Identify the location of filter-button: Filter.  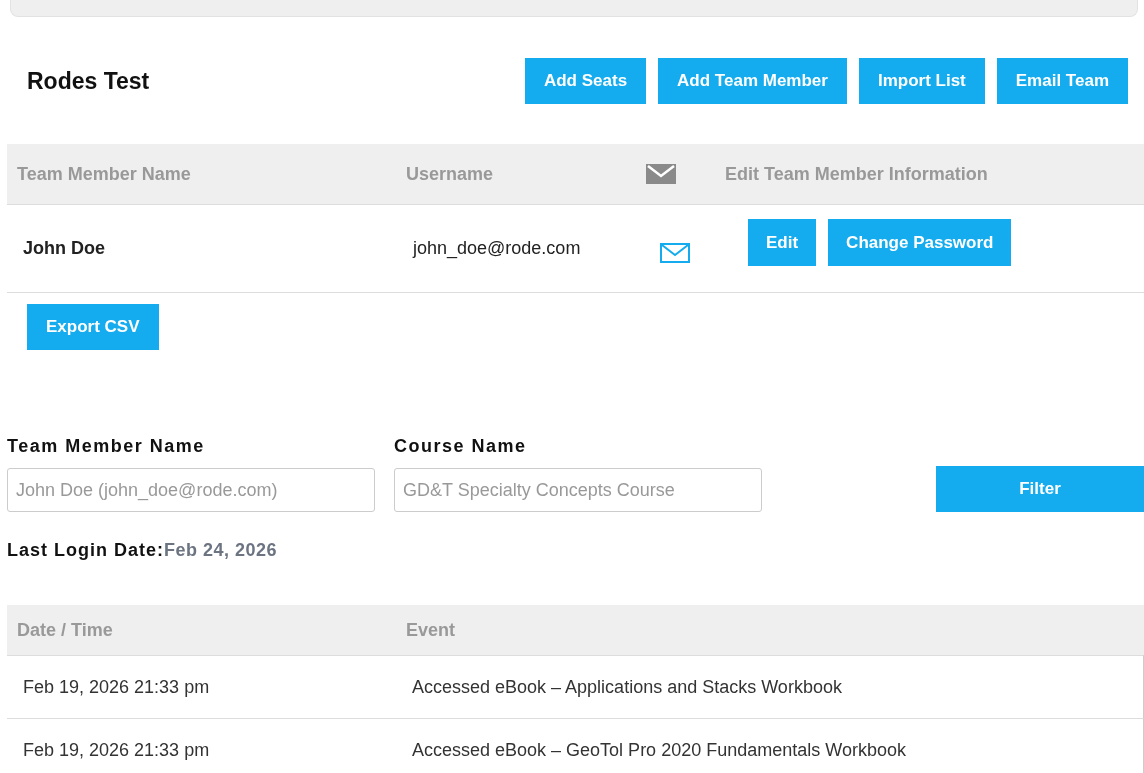
(1040, 489).